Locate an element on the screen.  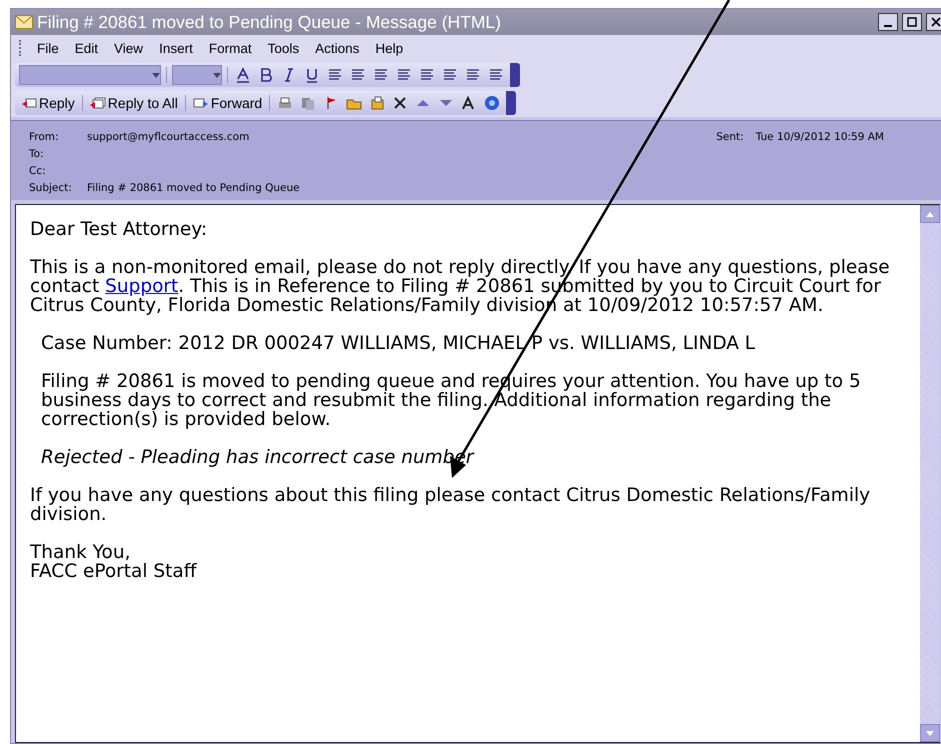
menu-item: Help is located at coordinates (389, 48).